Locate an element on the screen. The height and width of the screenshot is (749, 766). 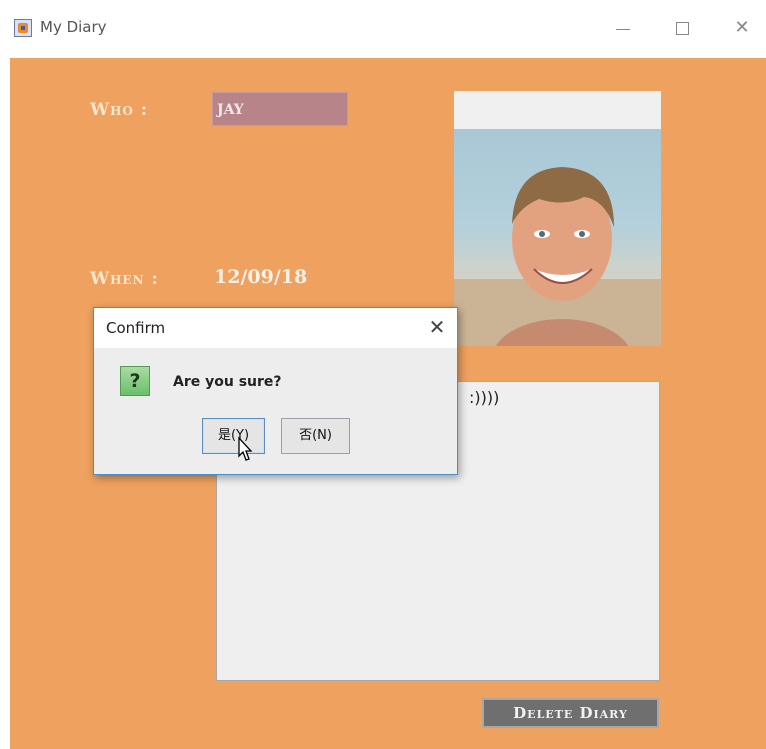
minimize-icon is located at coordinates (623, 29).